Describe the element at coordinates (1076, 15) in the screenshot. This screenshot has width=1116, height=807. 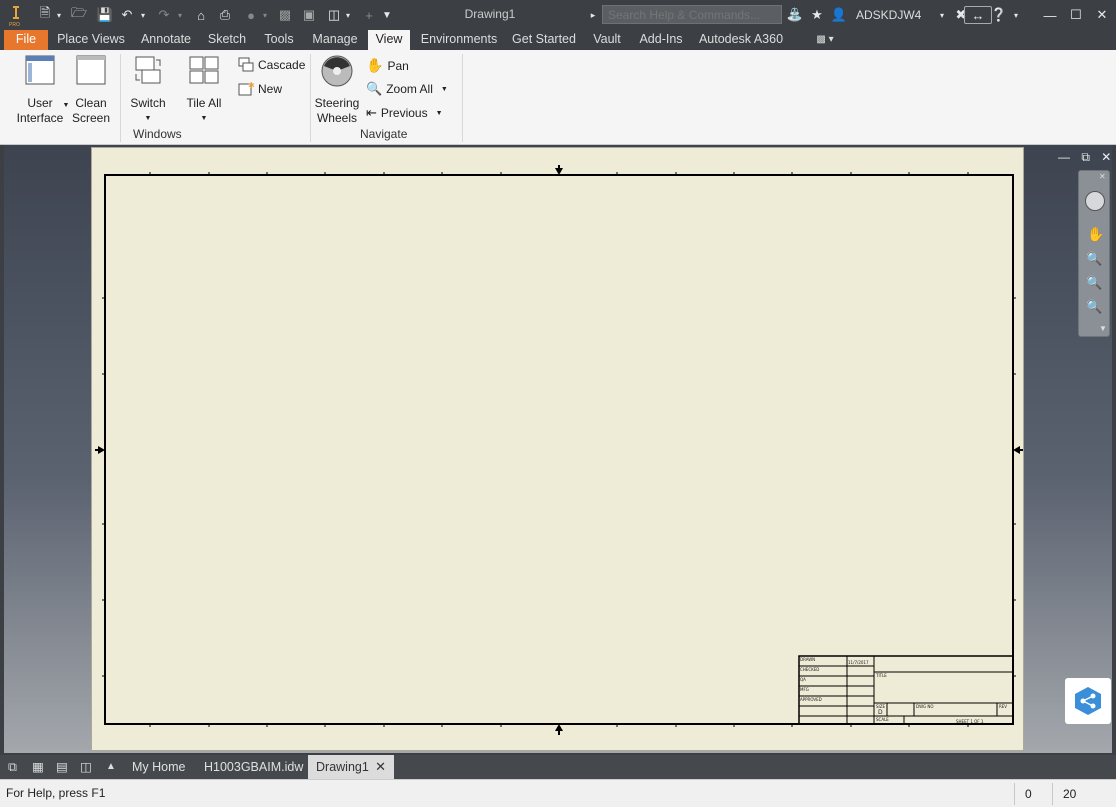
I see `maximize-button: ☐` at that location.